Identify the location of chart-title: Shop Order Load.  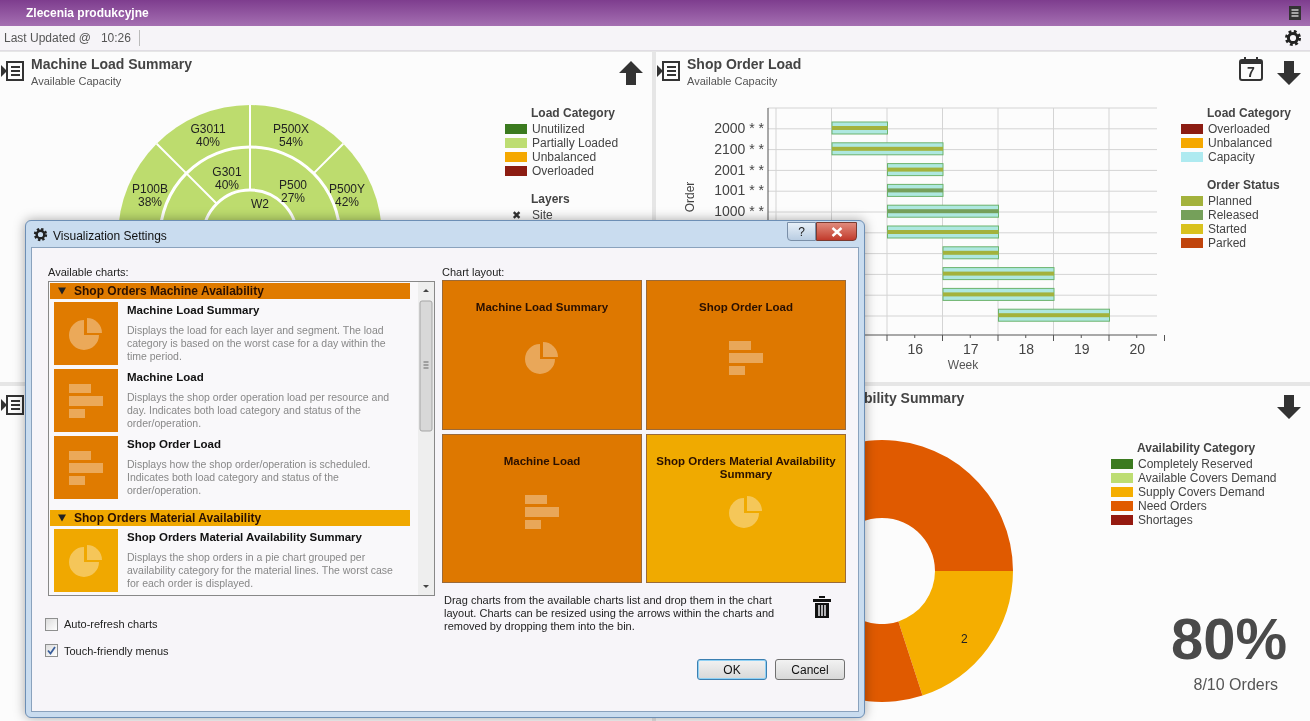
(174, 444).